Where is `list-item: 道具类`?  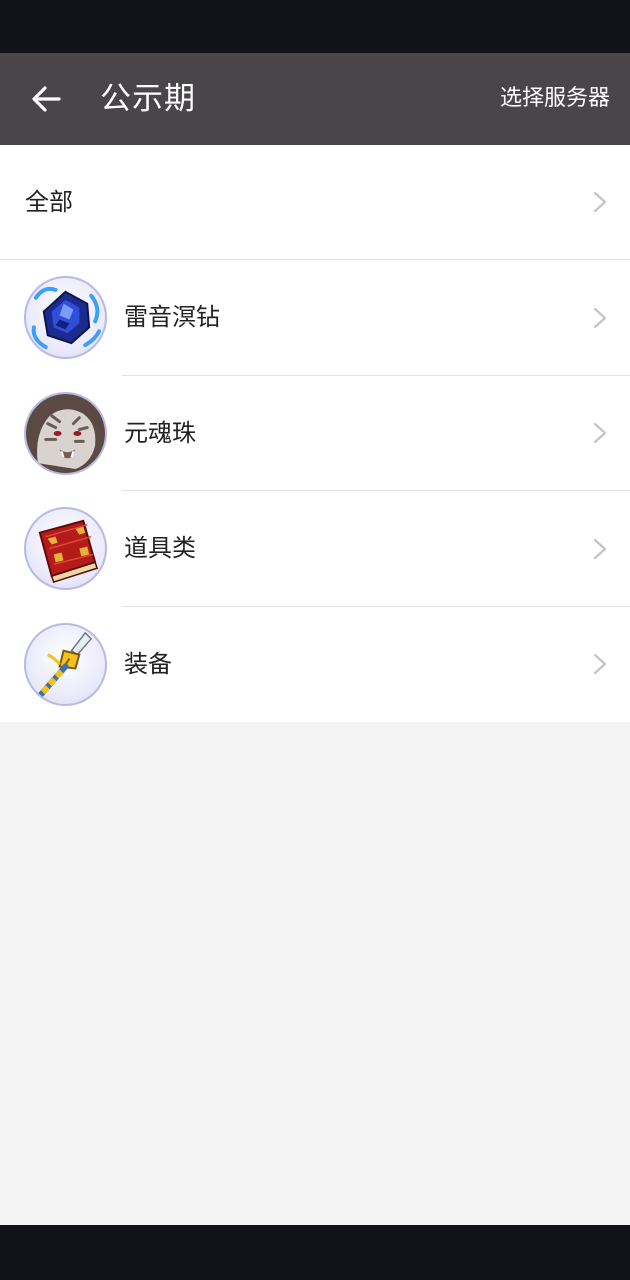
list-item: 道具类 is located at coordinates (315, 549).